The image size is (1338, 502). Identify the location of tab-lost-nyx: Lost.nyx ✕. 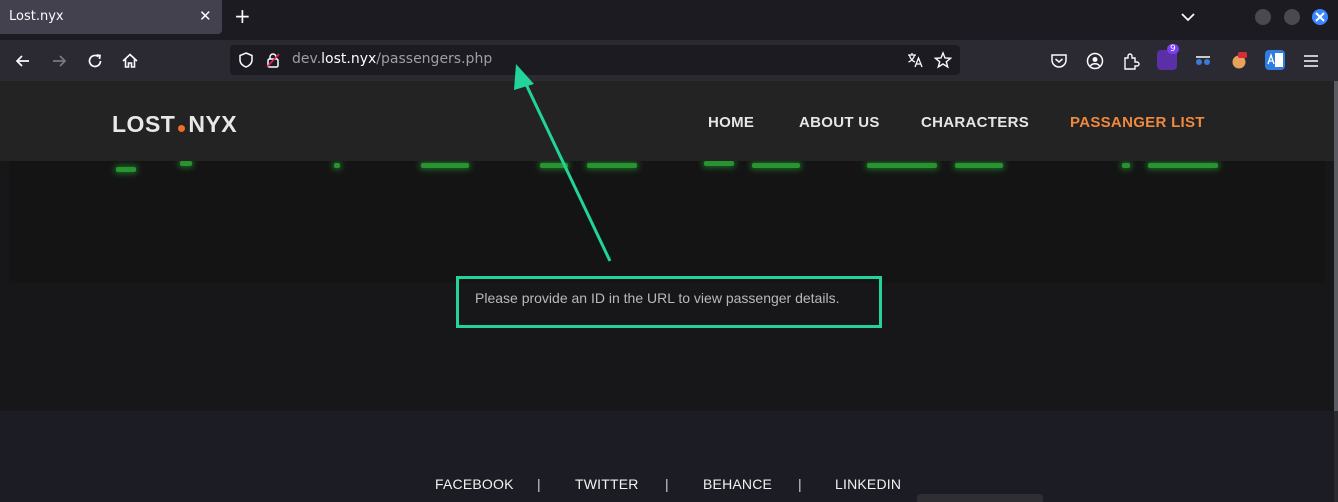
(111, 17).